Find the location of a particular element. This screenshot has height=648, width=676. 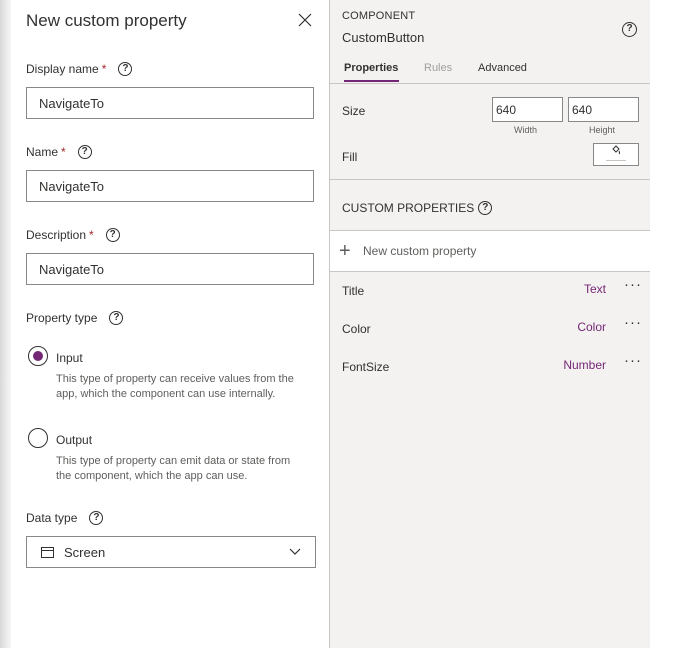

property-type-label: Property type ? is located at coordinates (75, 318).